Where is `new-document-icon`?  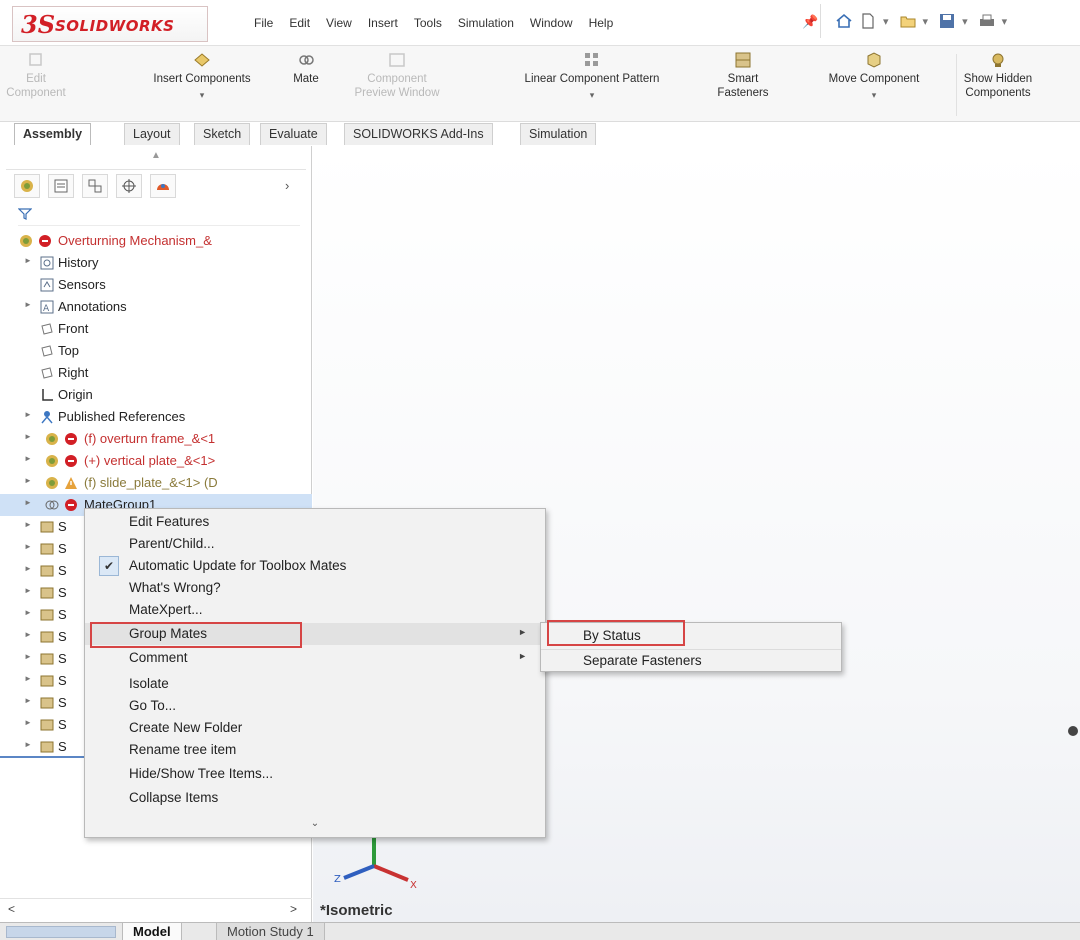 new-document-icon is located at coordinates (868, 21).